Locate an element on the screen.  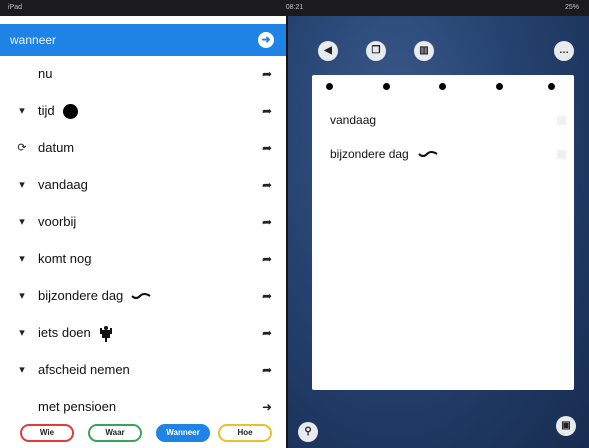
card-row-vandaag: vandaag is located at coordinates (353, 120).